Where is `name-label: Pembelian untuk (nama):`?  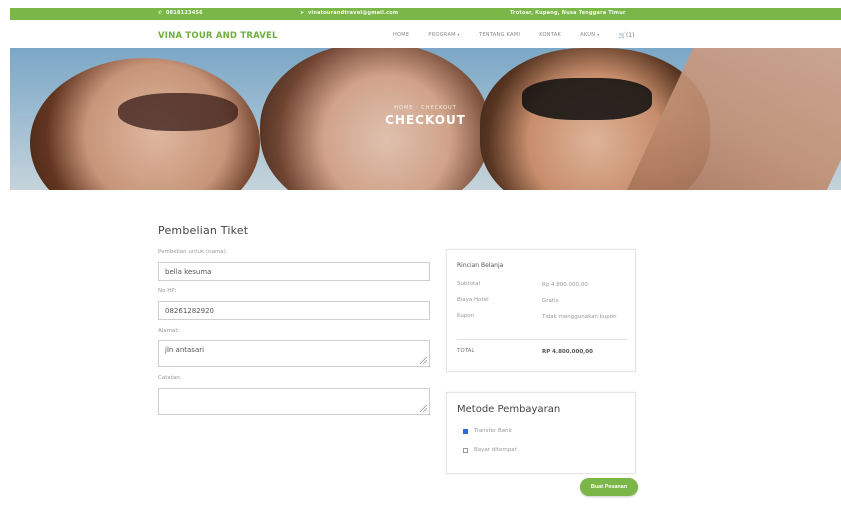
name-label: Pembelian untuk (nama): is located at coordinates (193, 252).